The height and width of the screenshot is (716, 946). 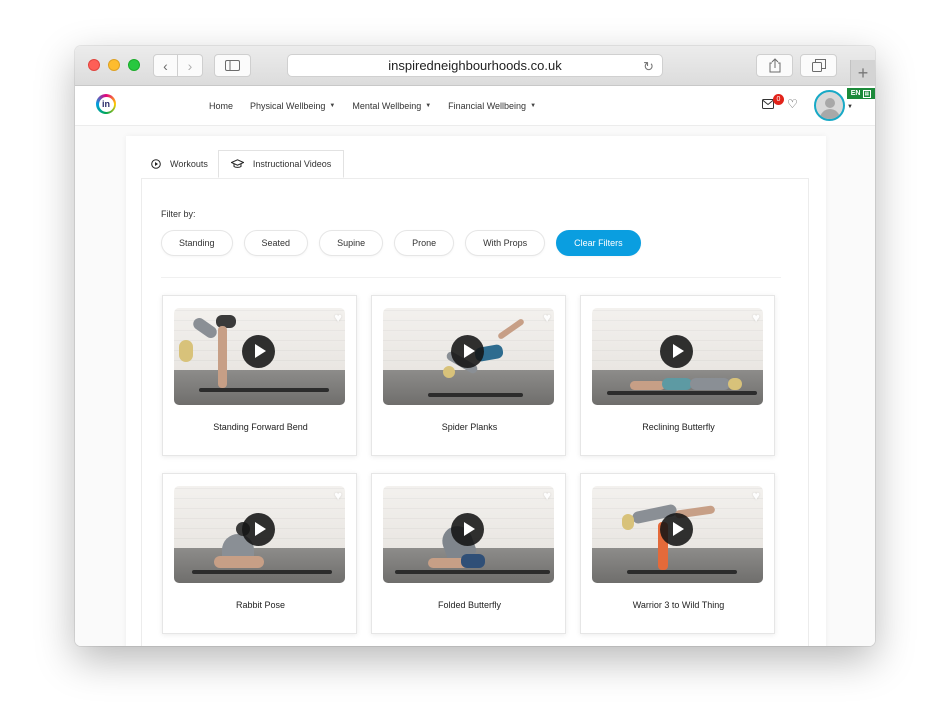 What do you see at coordinates (678, 605) in the screenshot?
I see `video-title: Warrior 3 to Wild Thing` at bounding box center [678, 605].